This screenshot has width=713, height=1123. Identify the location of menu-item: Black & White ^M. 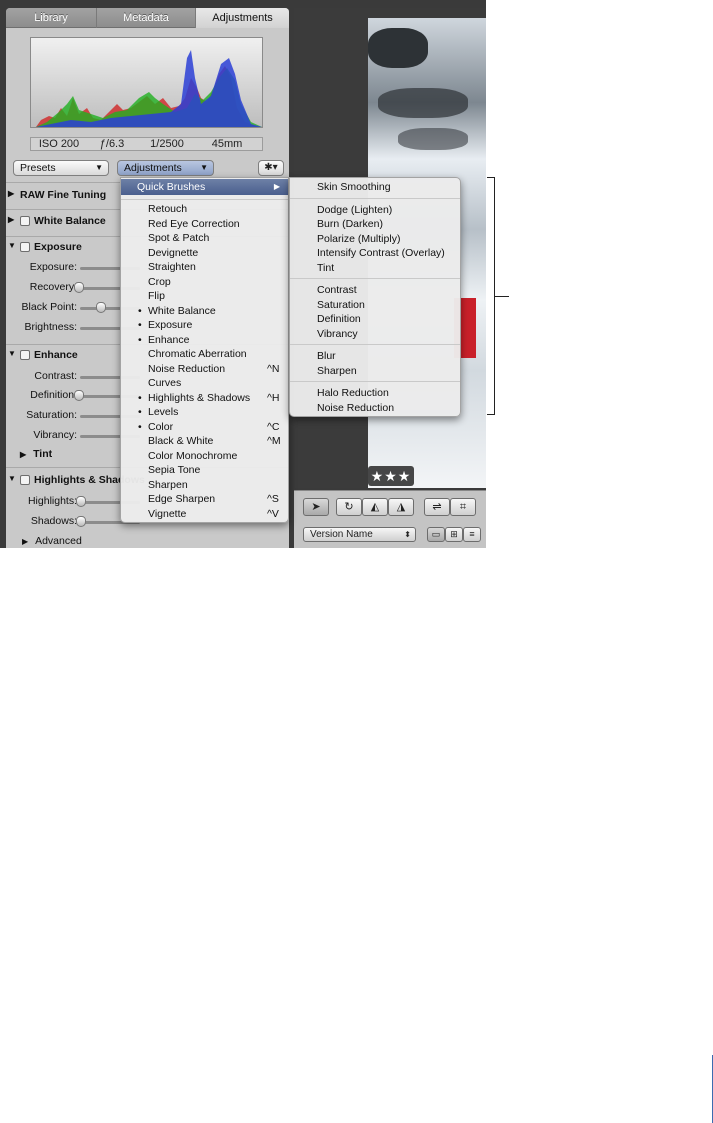
(204, 441).